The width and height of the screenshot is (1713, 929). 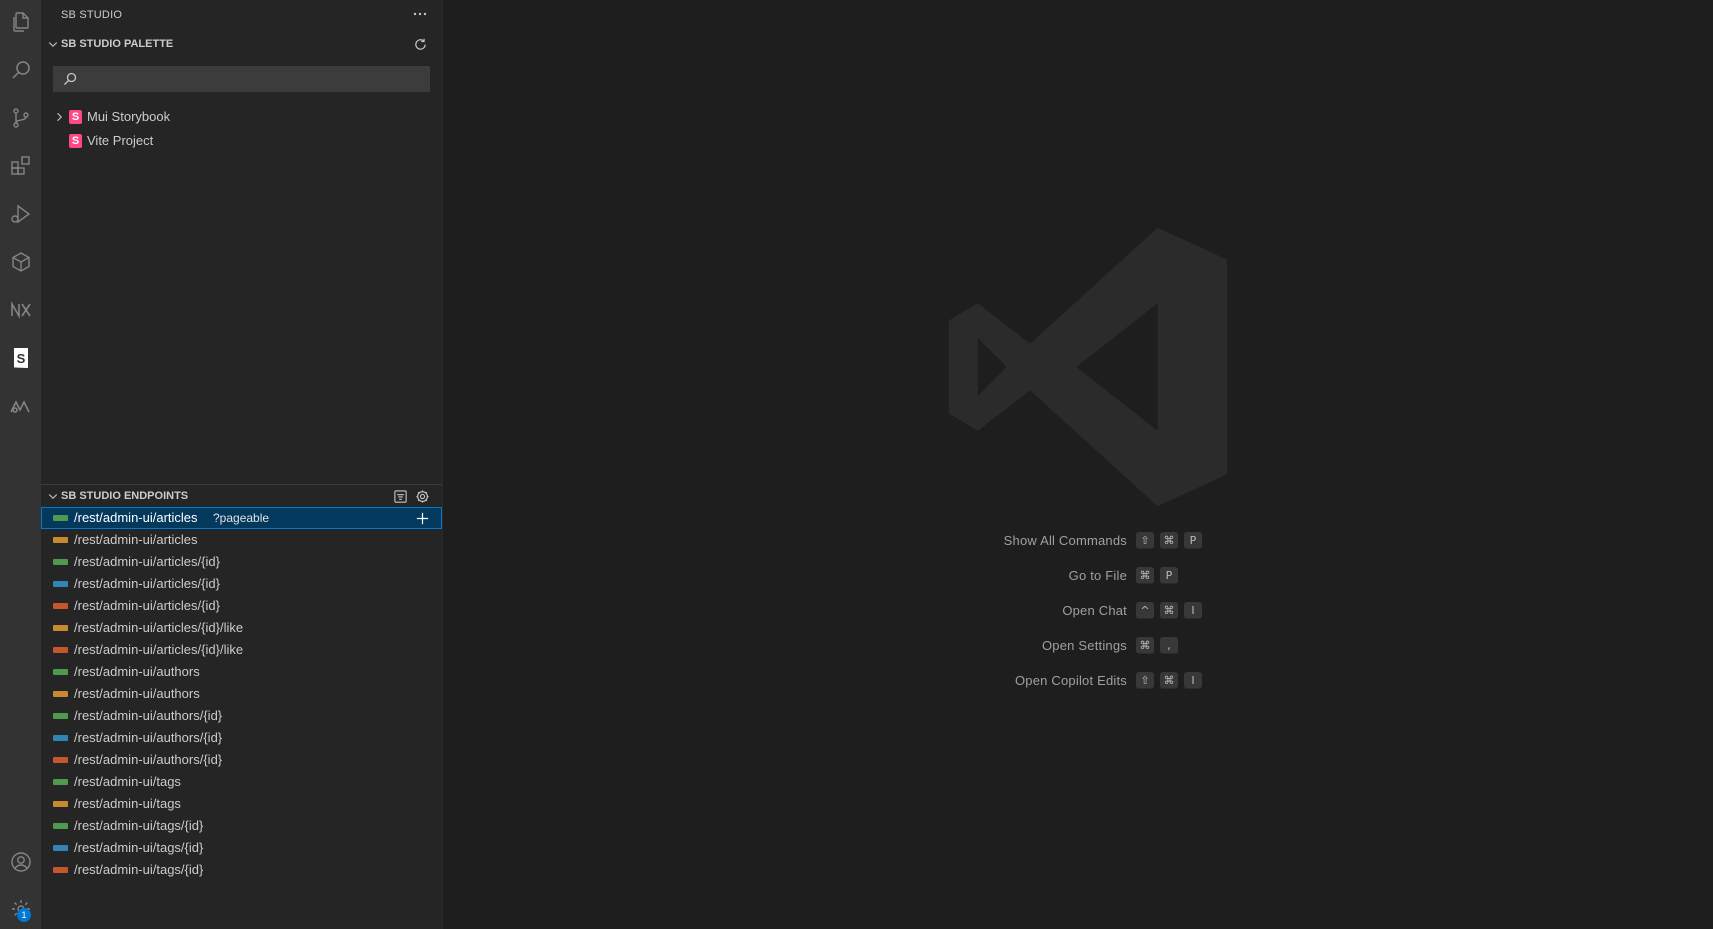 What do you see at coordinates (20, 22) in the screenshot?
I see `explorer-icon` at bounding box center [20, 22].